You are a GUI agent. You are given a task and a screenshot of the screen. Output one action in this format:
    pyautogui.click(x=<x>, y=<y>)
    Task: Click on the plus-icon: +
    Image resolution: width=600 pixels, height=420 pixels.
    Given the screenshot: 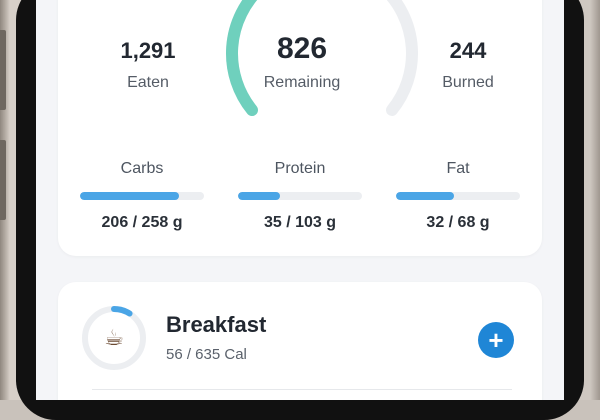 What is the action you would take?
    pyautogui.click(x=496, y=340)
    